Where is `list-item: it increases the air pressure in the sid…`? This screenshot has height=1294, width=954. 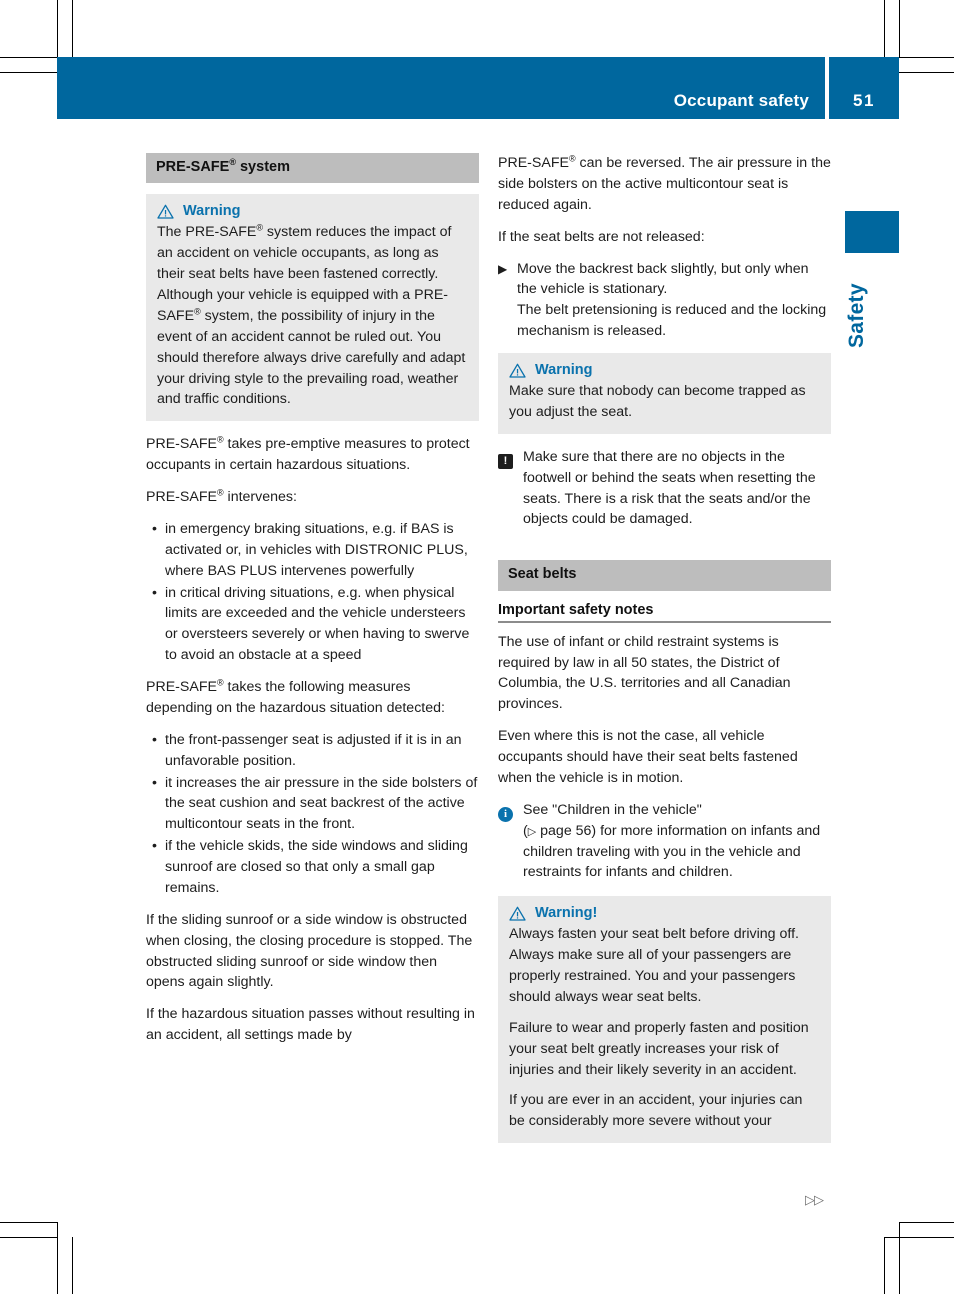 list-item: it increases the air pressure in the sid… is located at coordinates (312, 804).